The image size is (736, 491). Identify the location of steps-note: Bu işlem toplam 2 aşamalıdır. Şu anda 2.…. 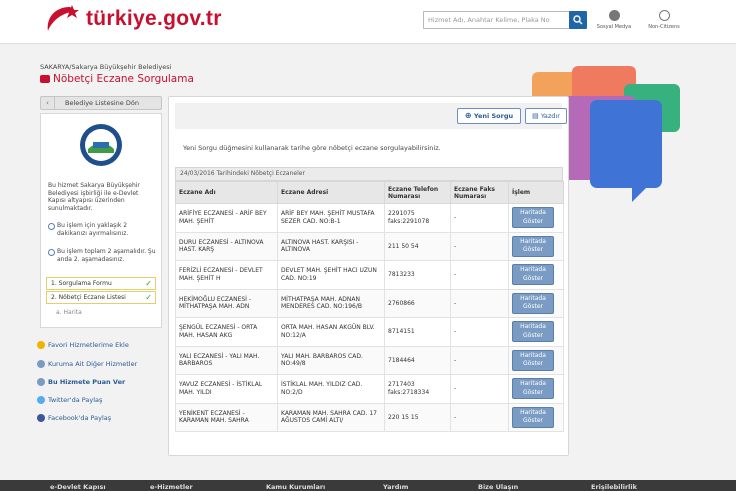
(103, 255).